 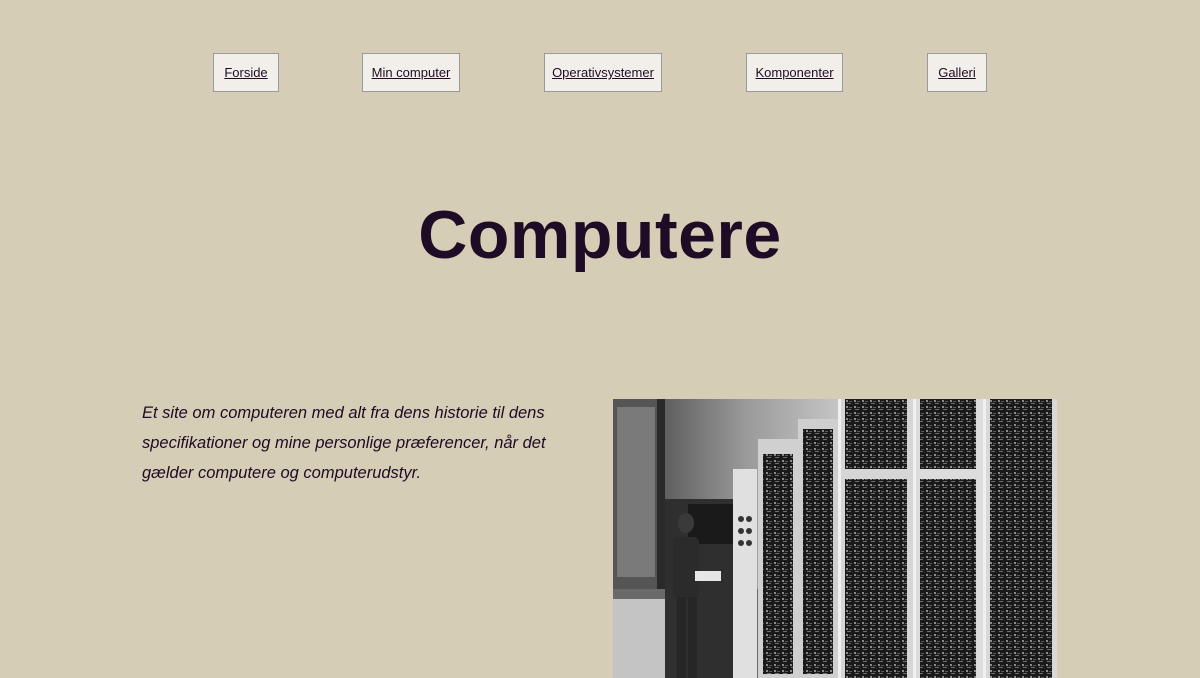 I want to click on nav-operativsystemer-button: Operativsystemer, so click(x=603, y=72).